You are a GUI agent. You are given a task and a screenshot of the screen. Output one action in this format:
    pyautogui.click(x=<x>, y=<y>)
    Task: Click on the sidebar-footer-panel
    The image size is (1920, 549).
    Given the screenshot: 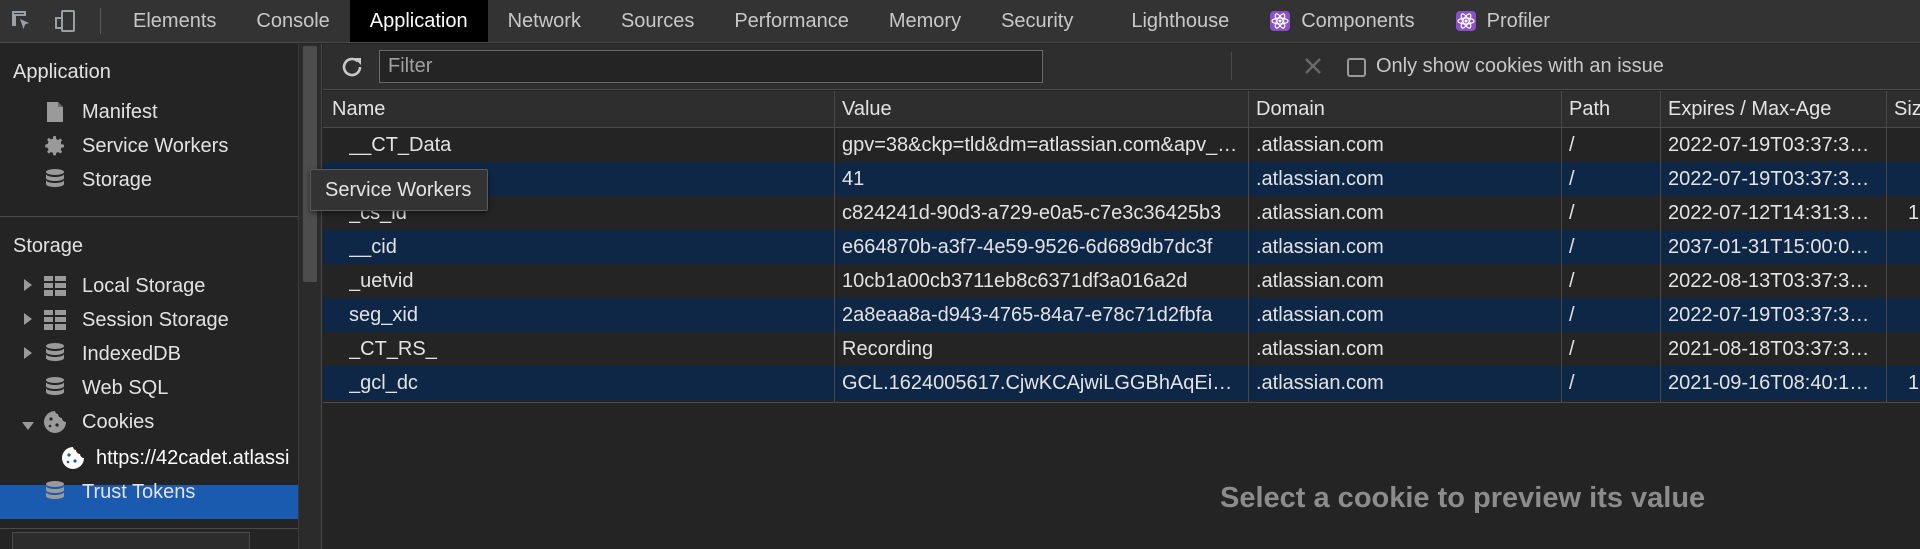 What is the action you would take?
    pyautogui.click(x=131, y=540)
    